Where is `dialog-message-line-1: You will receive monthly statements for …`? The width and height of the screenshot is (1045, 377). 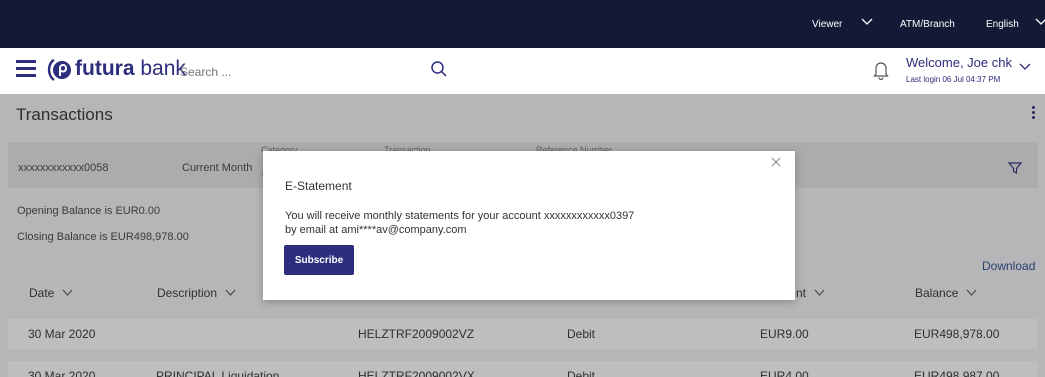
dialog-message-line-1: You will receive monthly statements for … is located at coordinates (460, 216).